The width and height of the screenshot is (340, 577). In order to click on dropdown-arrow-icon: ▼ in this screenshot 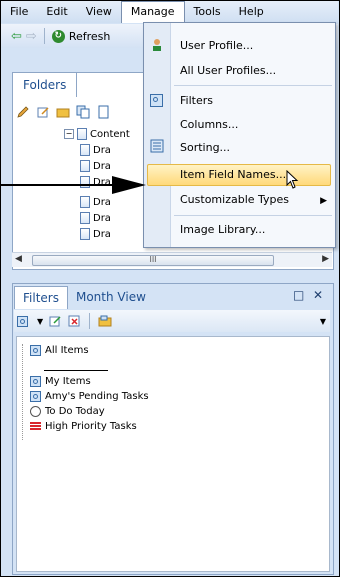, I will do `click(40, 321)`.